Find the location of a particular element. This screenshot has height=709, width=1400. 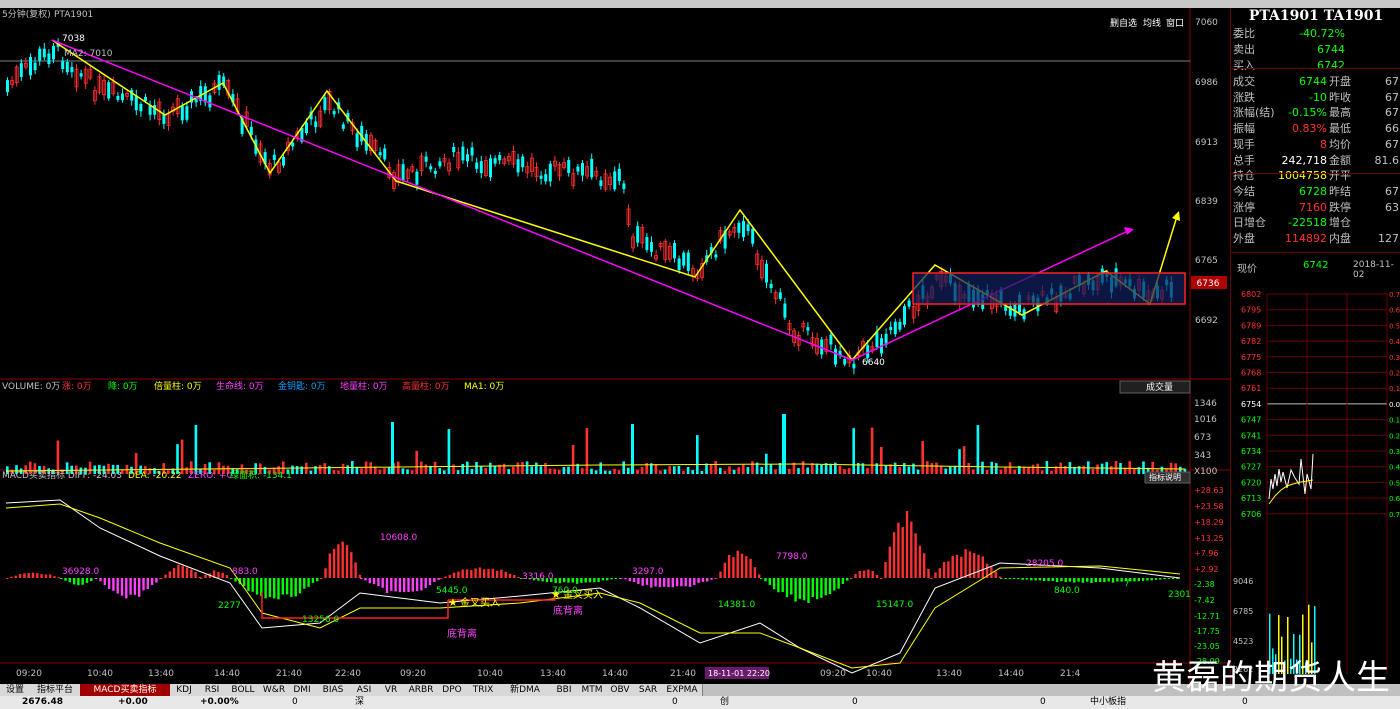

toolbar-item: 窗口 is located at coordinates (1175, 23).